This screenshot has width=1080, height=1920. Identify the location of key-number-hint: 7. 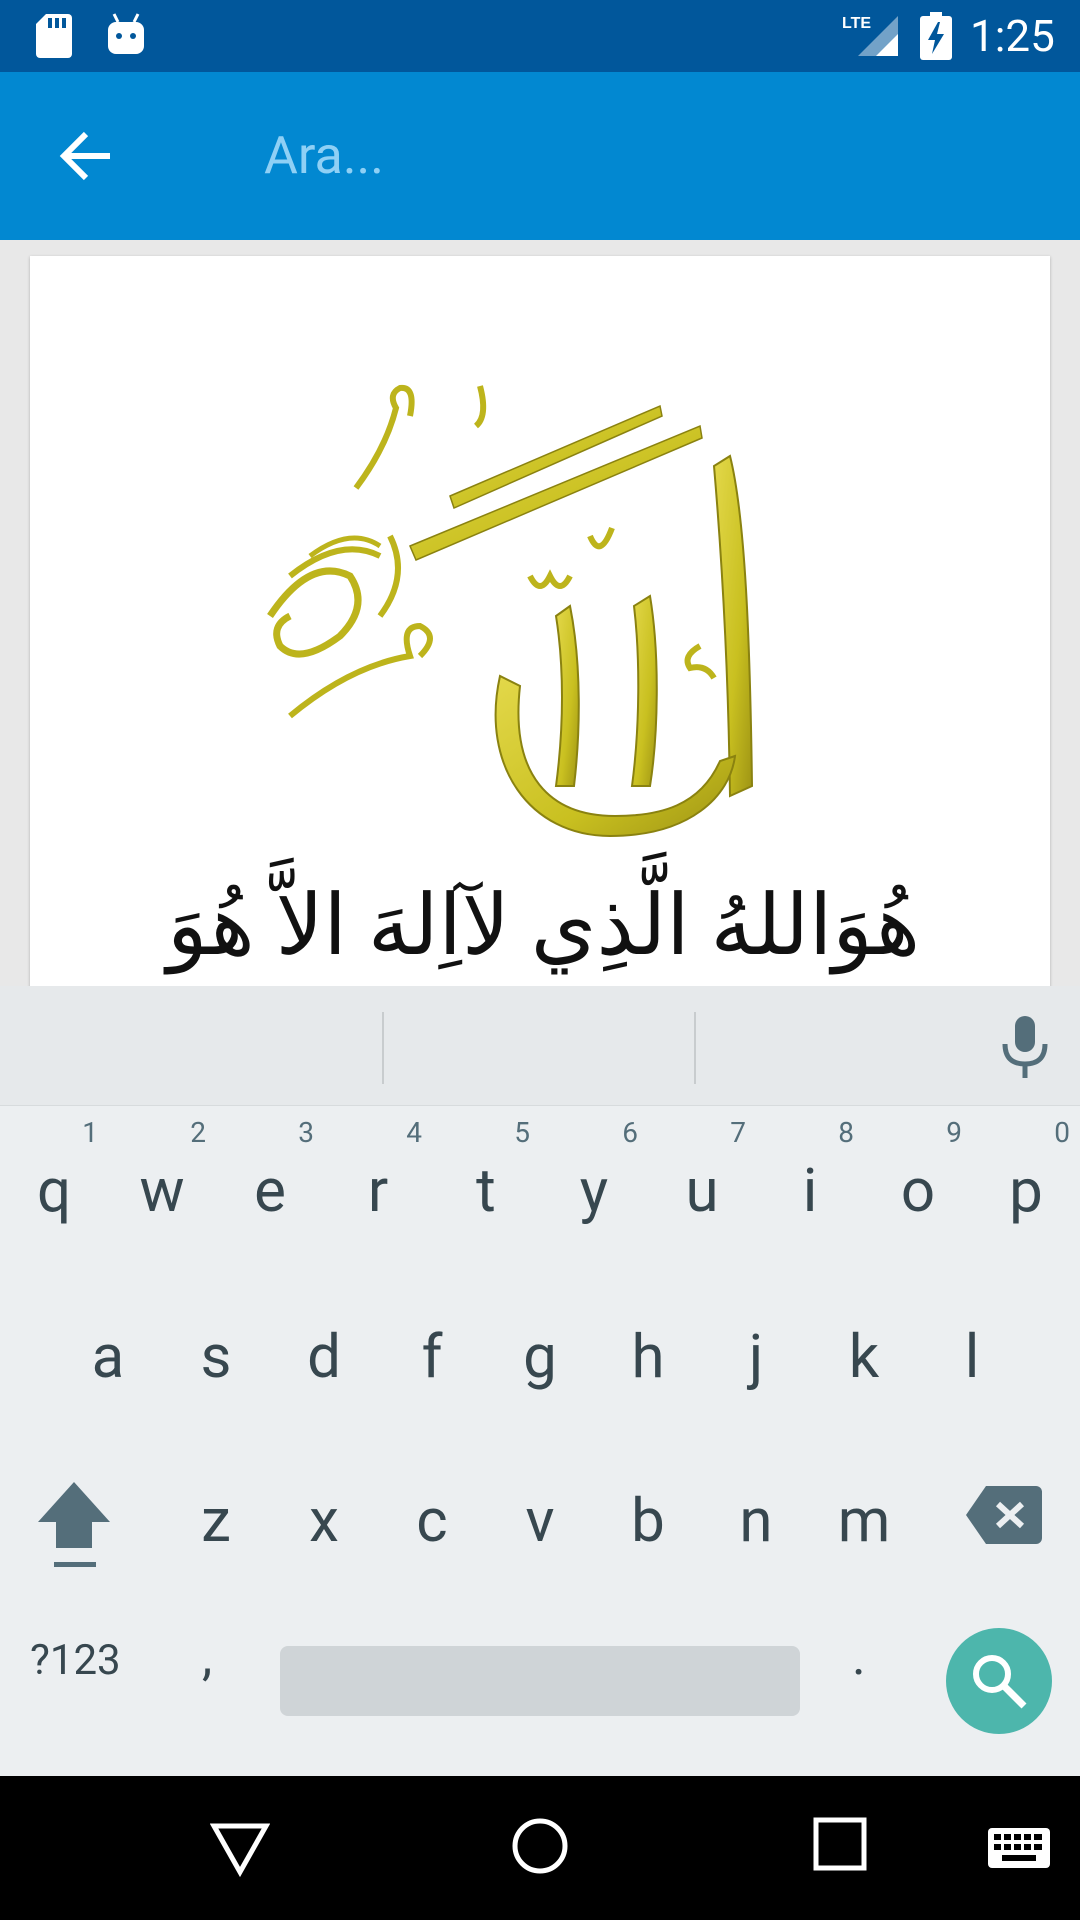
(738, 1132).